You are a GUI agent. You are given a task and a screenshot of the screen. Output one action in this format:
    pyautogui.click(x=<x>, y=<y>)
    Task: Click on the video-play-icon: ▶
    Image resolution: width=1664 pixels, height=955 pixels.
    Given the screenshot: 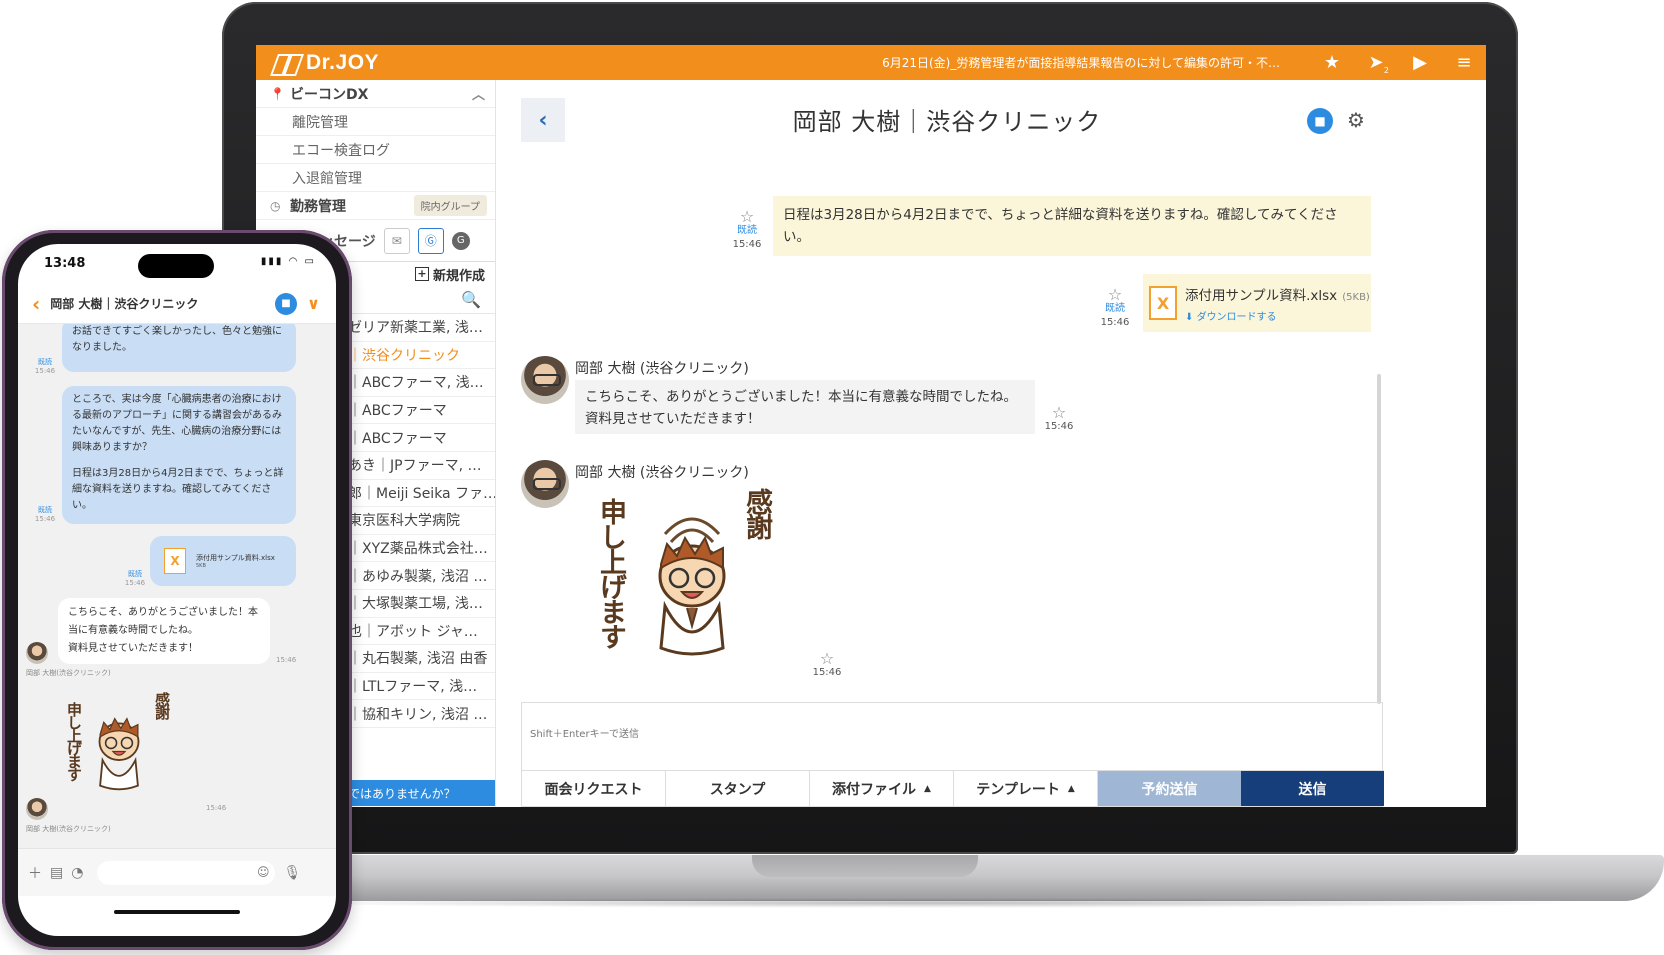 What is the action you would take?
    pyautogui.click(x=1420, y=62)
    